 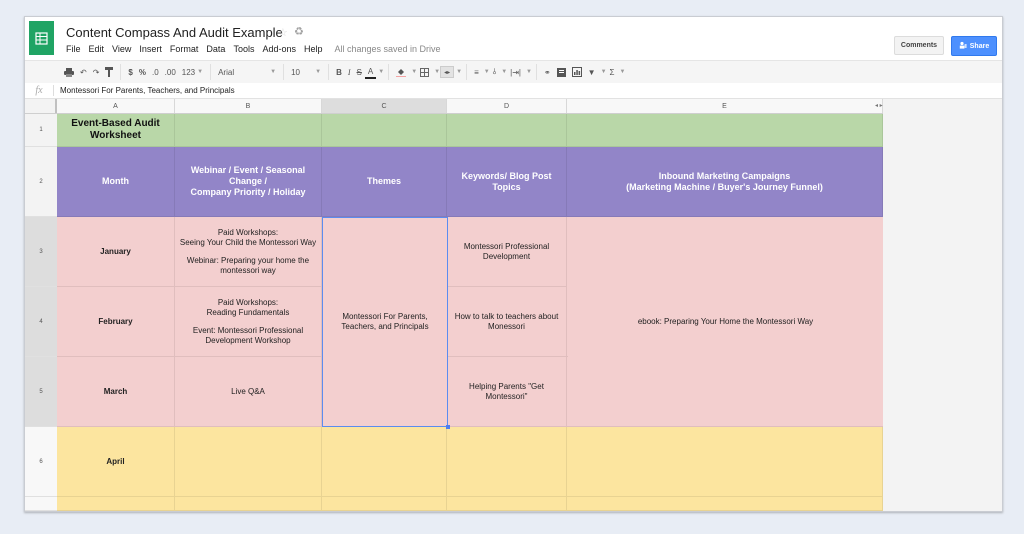 I want to click on percent-format-button: %, so click(x=142, y=72).